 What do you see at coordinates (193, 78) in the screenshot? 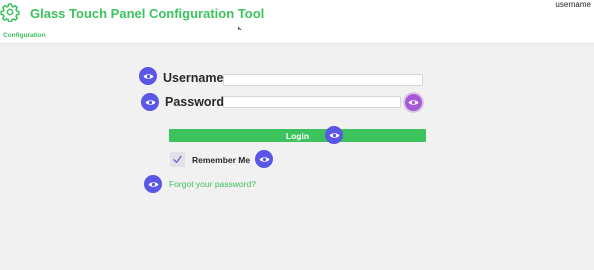
I see `username-label: Username` at bounding box center [193, 78].